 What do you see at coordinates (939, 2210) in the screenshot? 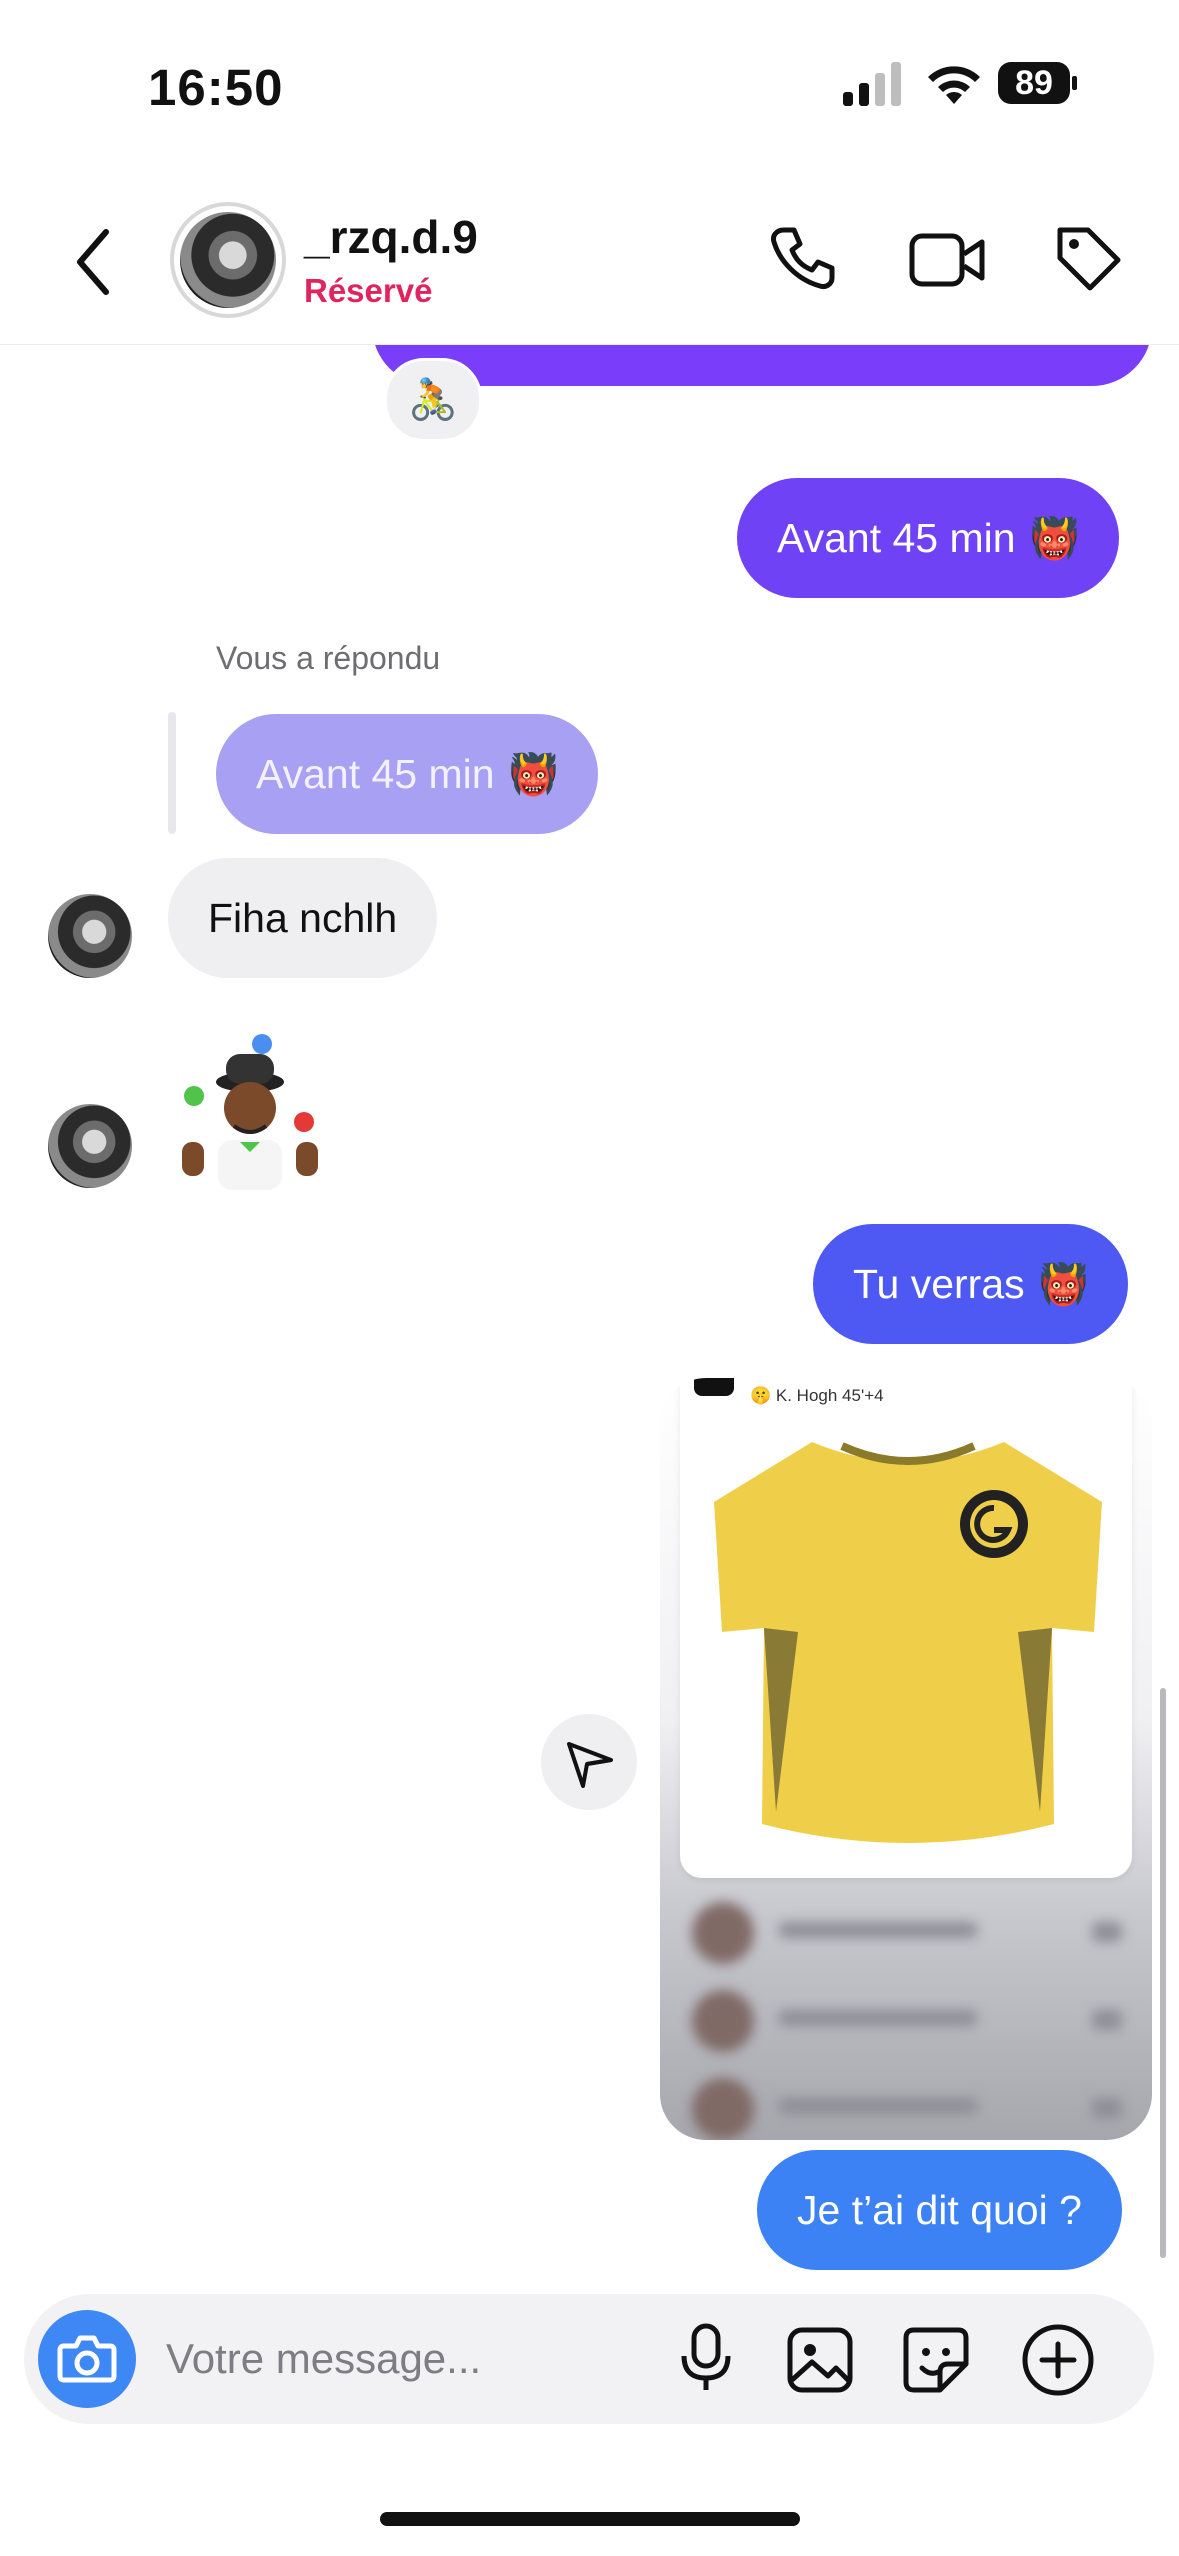
I see `outgoing-message: Je t’ai dit quoi ?` at bounding box center [939, 2210].